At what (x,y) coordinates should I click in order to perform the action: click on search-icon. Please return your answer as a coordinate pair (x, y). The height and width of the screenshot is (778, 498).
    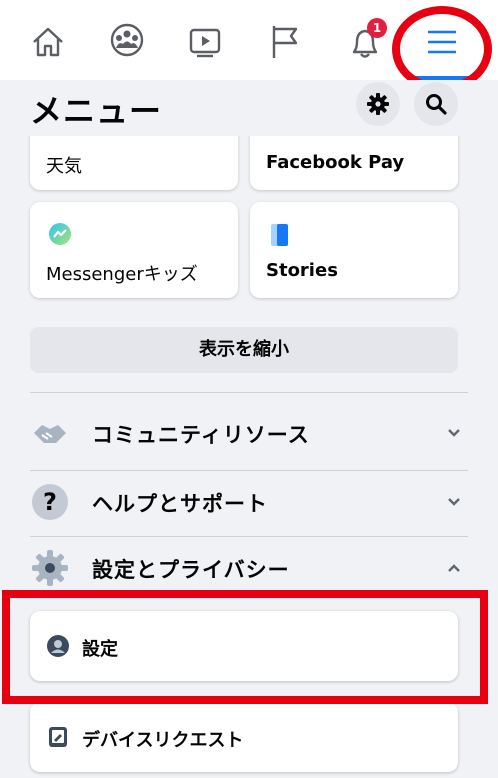
    Looking at the image, I should click on (436, 104).